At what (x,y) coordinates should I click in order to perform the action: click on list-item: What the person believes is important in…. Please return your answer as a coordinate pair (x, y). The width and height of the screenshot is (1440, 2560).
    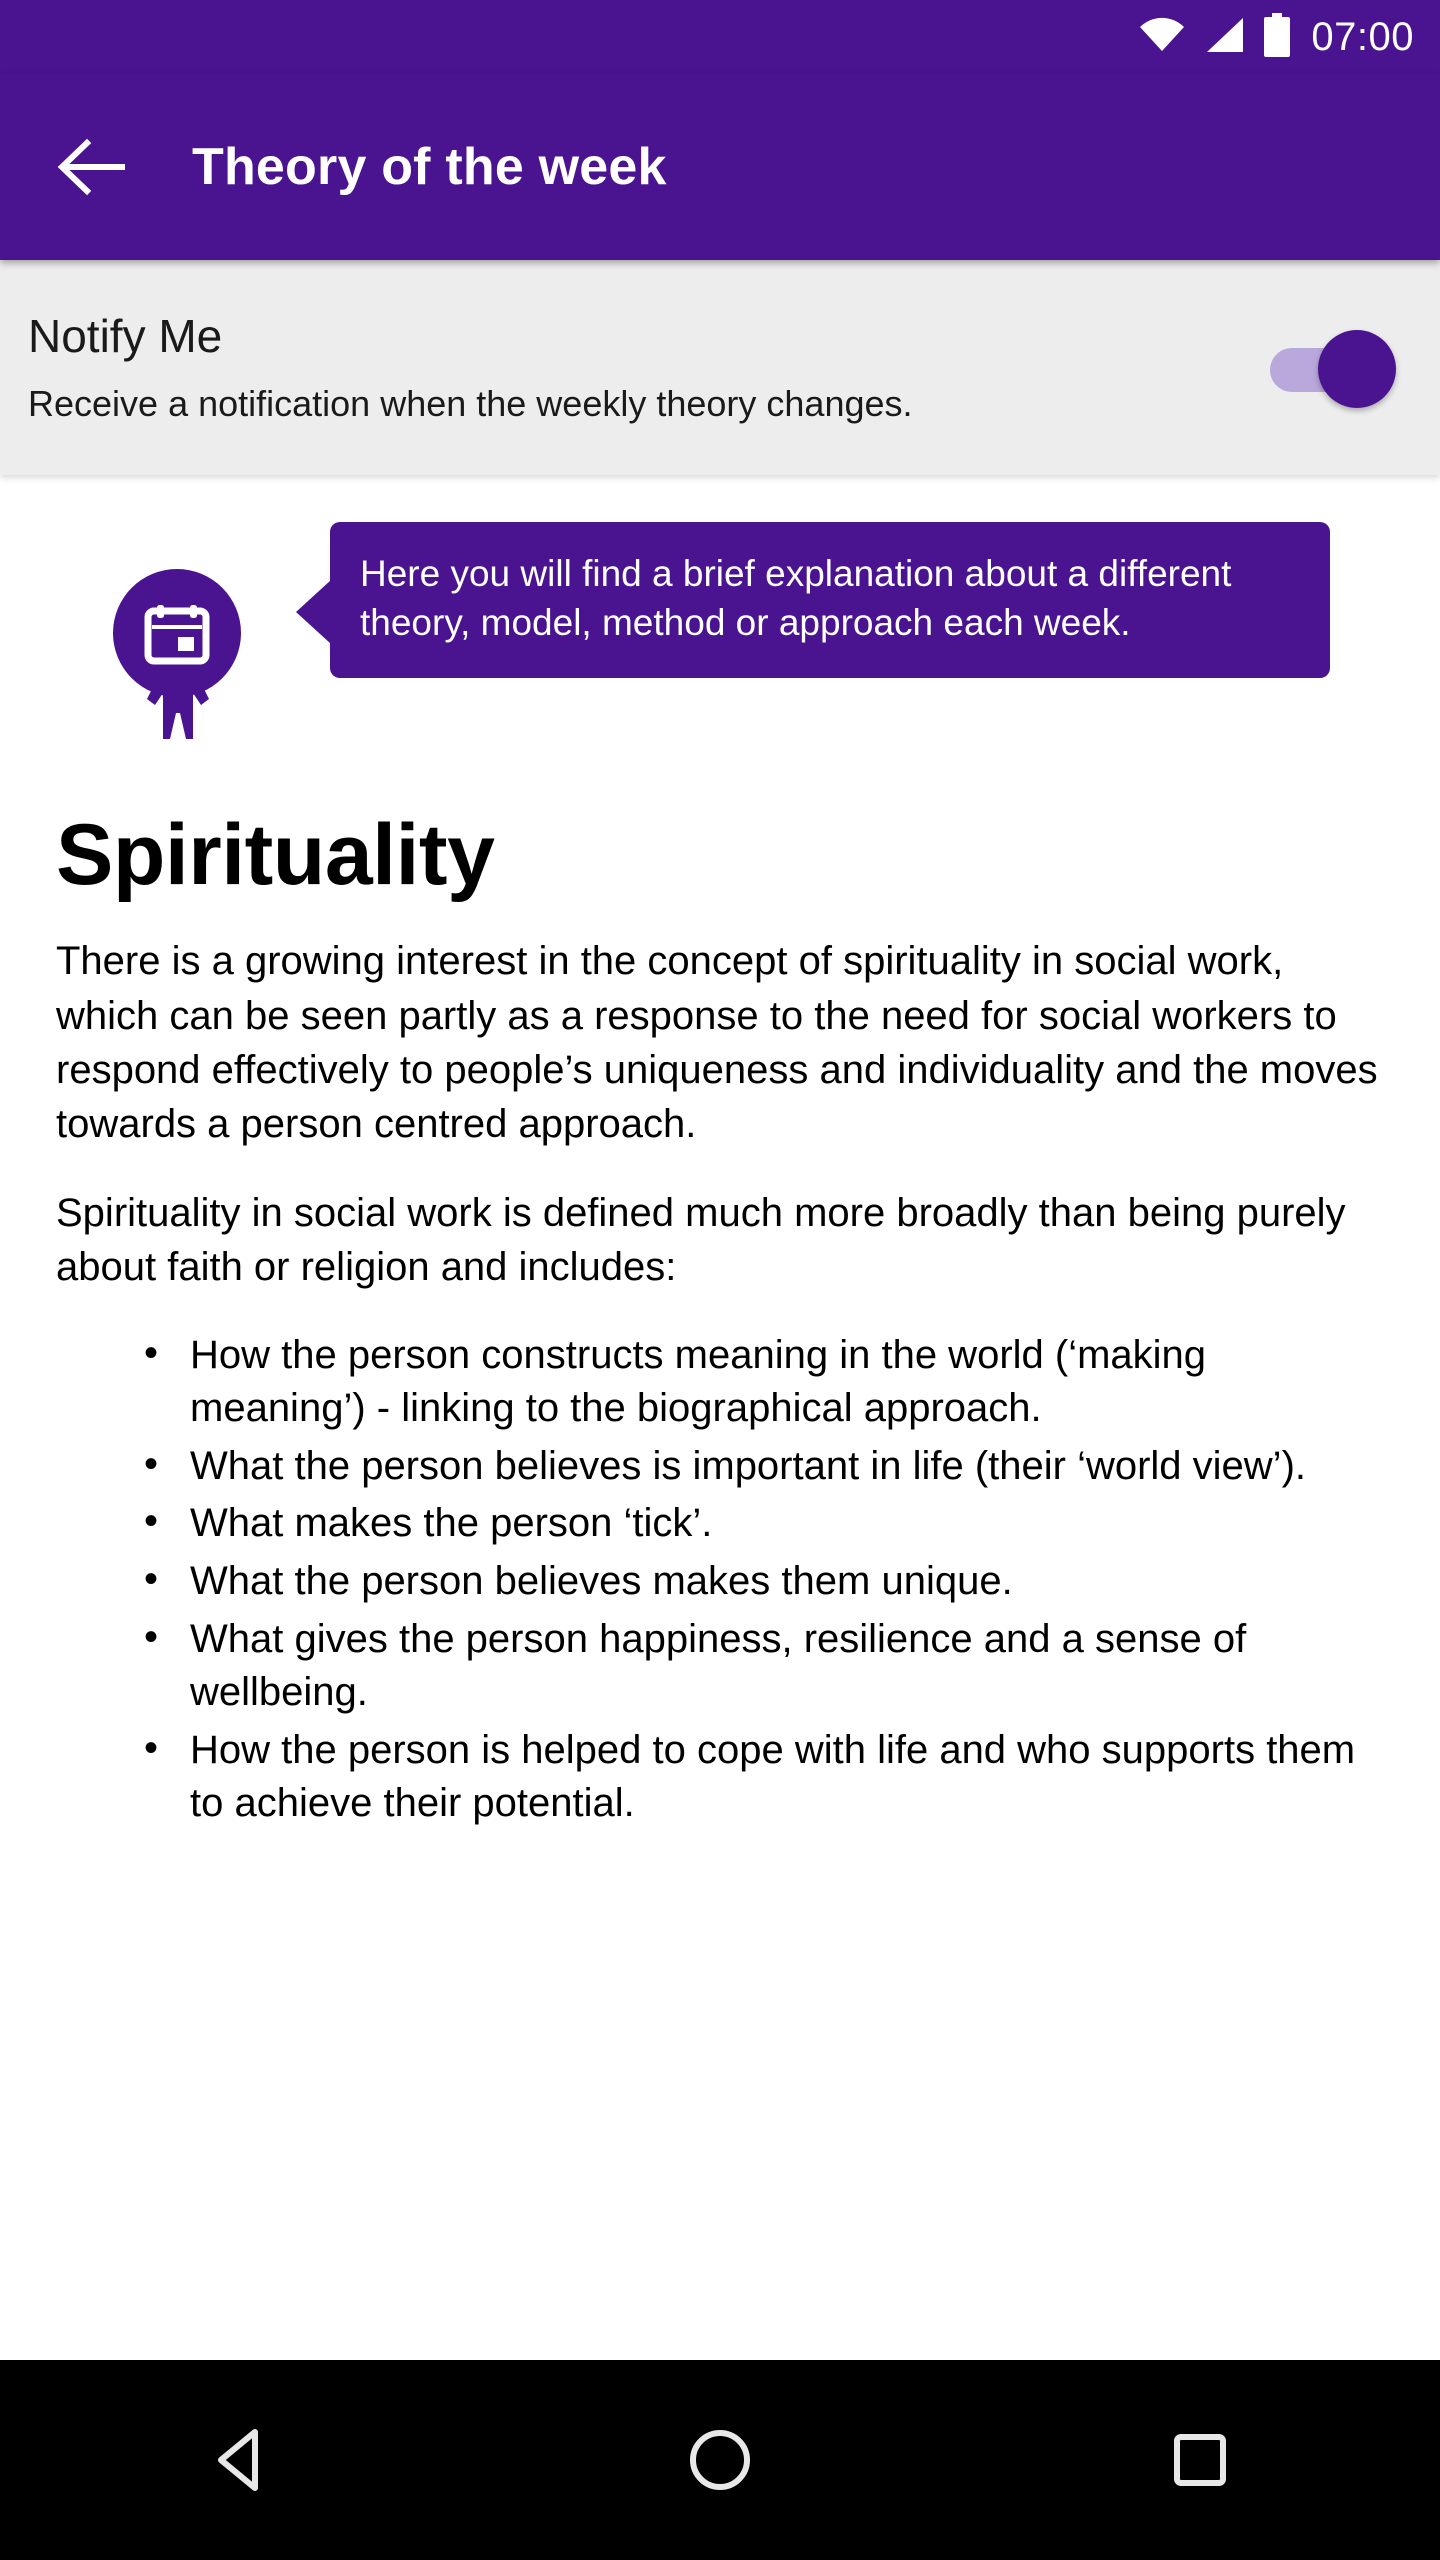
    Looking at the image, I should click on (761, 1466).